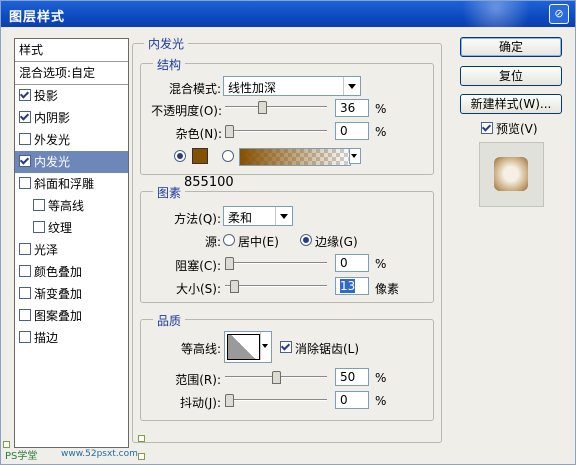 Image resolution: width=576 pixels, height=465 pixels. I want to click on inner-glow-title: 内发光, so click(166, 43).